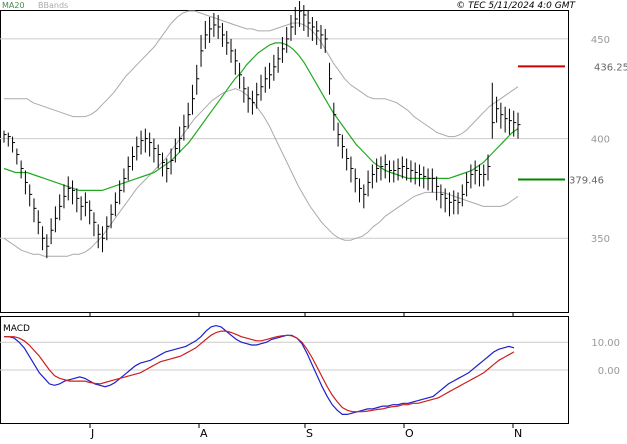  What do you see at coordinates (92, 433) in the screenshot?
I see `x-tick-label: J` at bounding box center [92, 433].